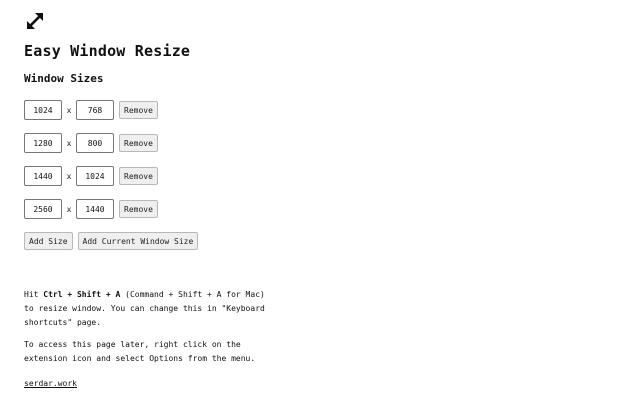 The height and width of the screenshot is (400, 640). What do you see at coordinates (34, 294) in the screenshot?
I see `shortcut-prefix: Hit` at bounding box center [34, 294].